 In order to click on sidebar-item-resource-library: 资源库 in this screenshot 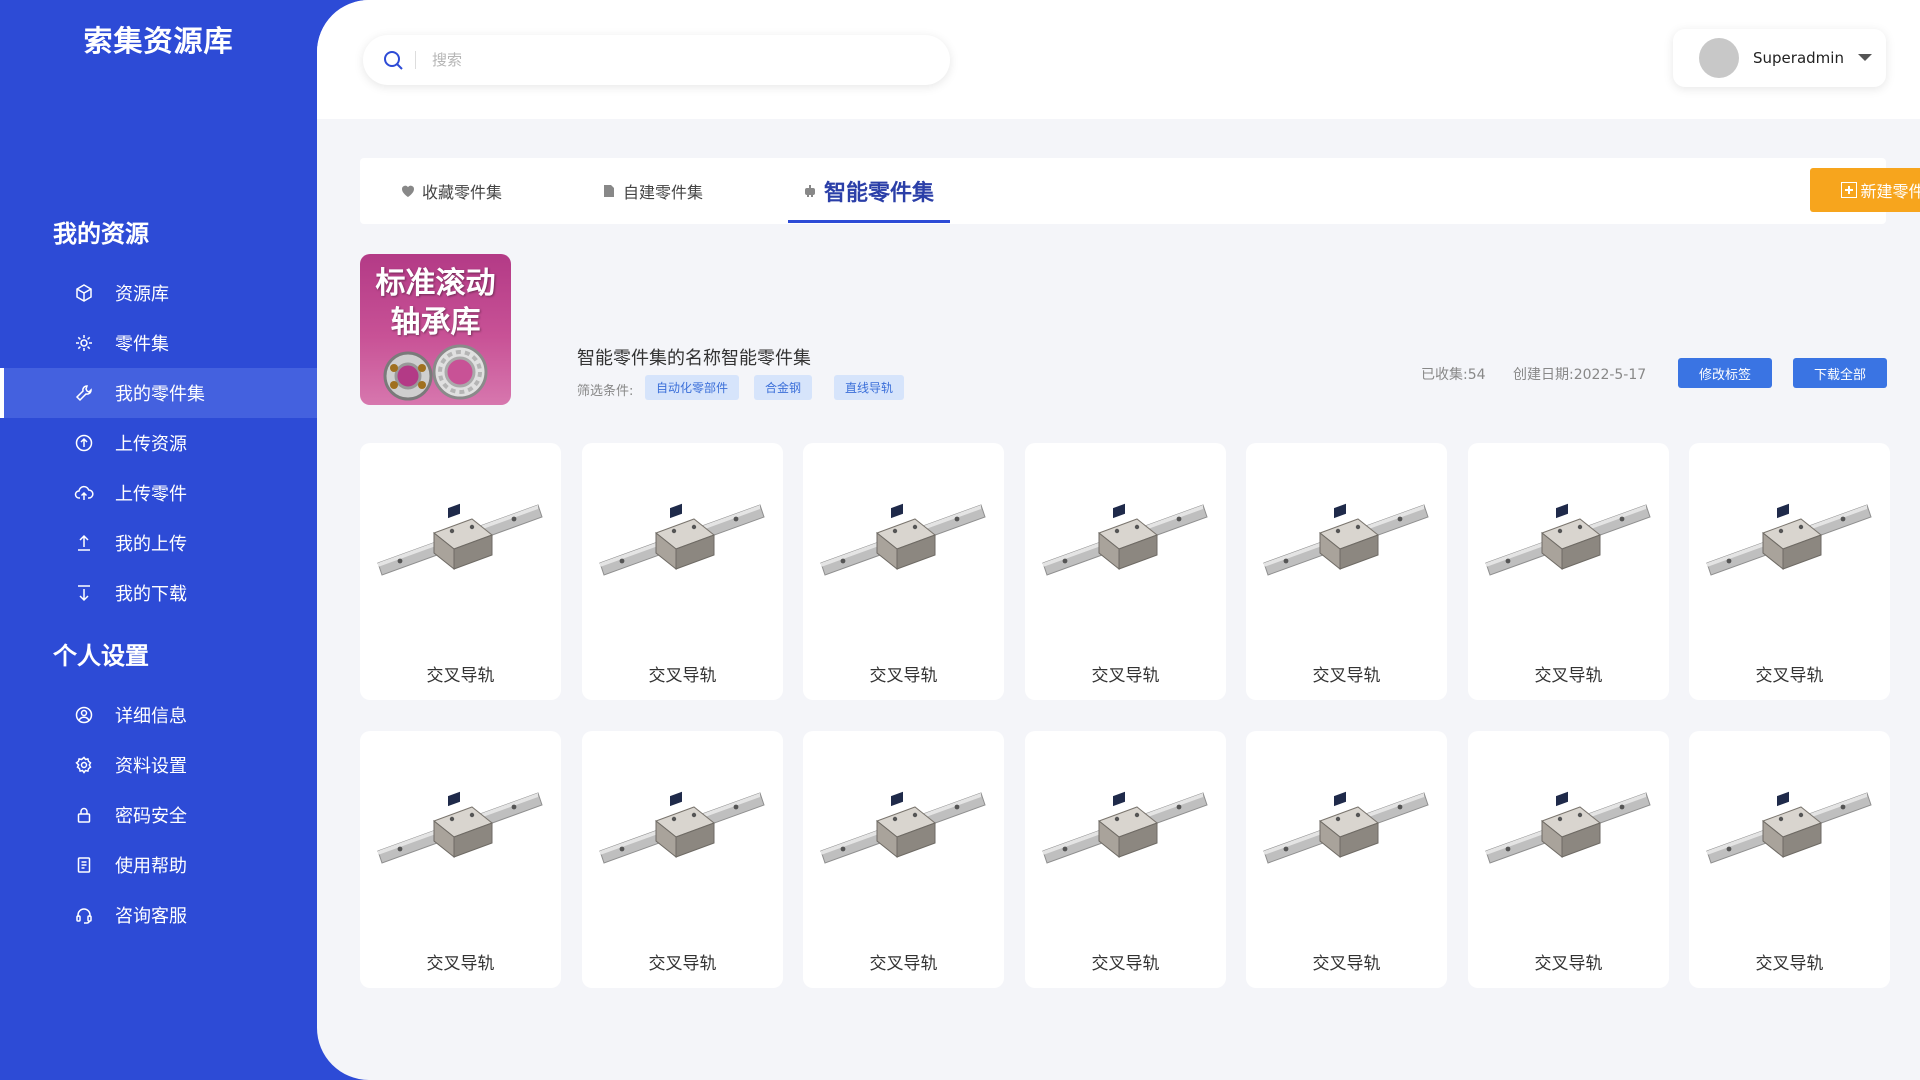, I will do `click(158, 293)`.